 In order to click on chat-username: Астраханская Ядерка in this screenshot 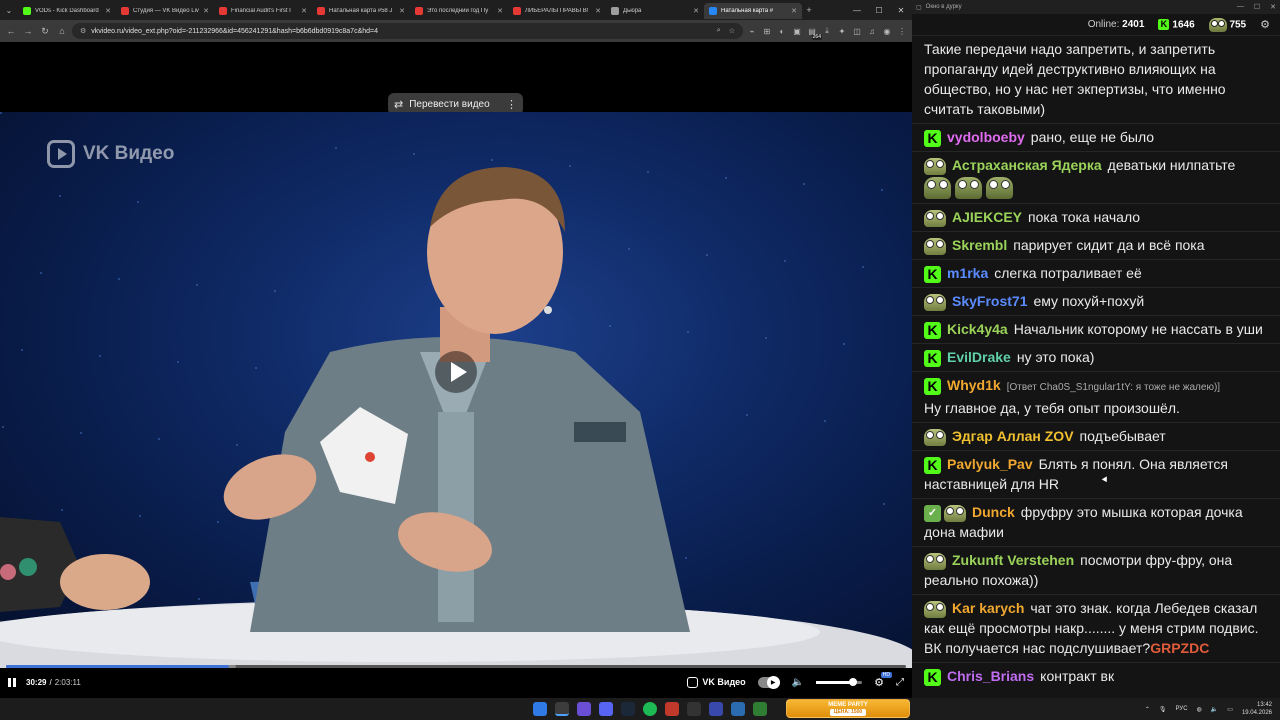, I will do `click(1027, 165)`.